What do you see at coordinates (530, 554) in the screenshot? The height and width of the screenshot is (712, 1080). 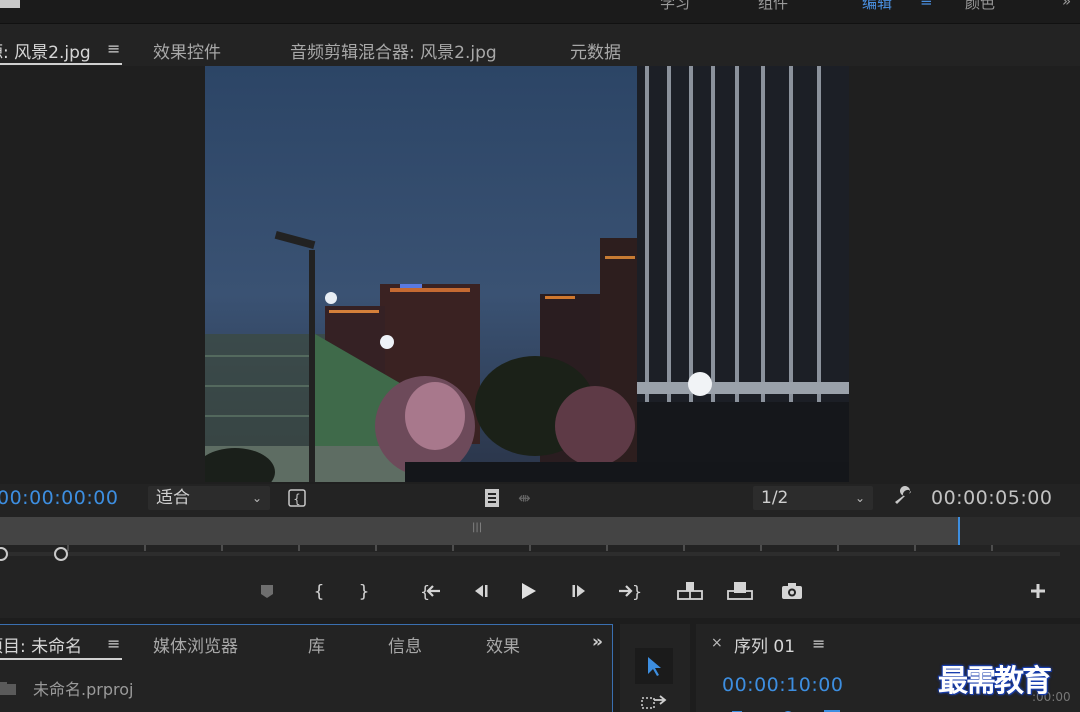 I see `zoom-scroll-track` at bounding box center [530, 554].